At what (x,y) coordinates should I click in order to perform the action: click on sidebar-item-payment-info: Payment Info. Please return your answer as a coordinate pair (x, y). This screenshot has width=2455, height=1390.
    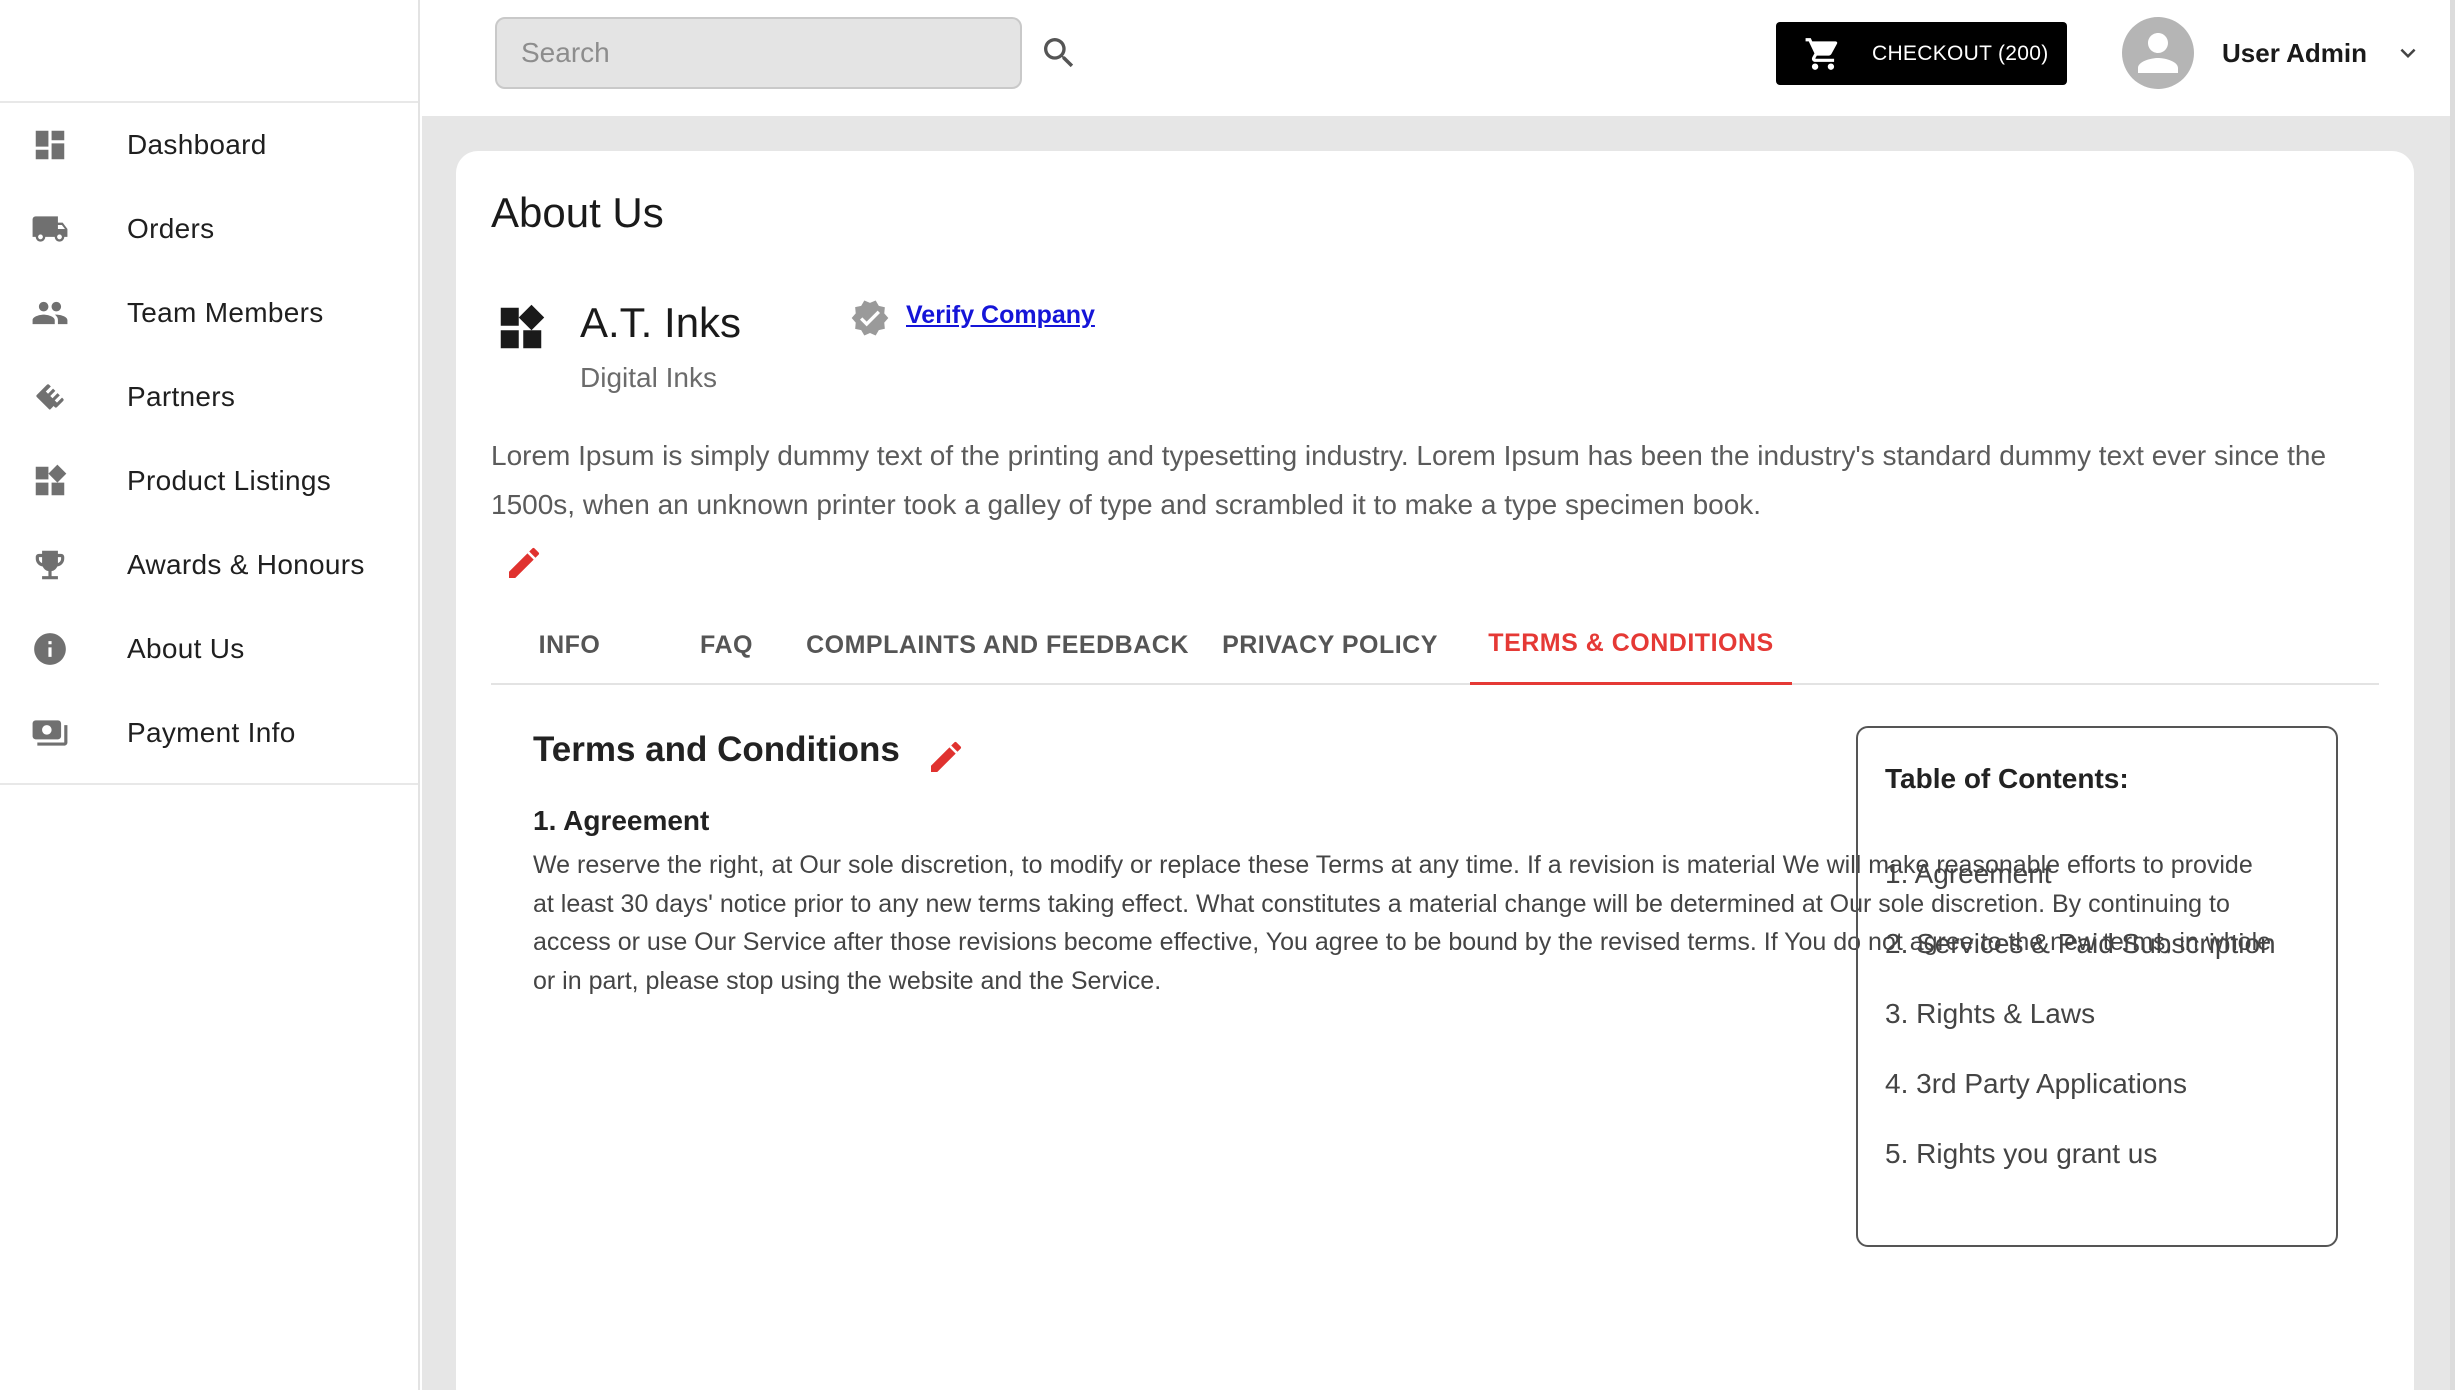
    Looking at the image, I should click on (209, 733).